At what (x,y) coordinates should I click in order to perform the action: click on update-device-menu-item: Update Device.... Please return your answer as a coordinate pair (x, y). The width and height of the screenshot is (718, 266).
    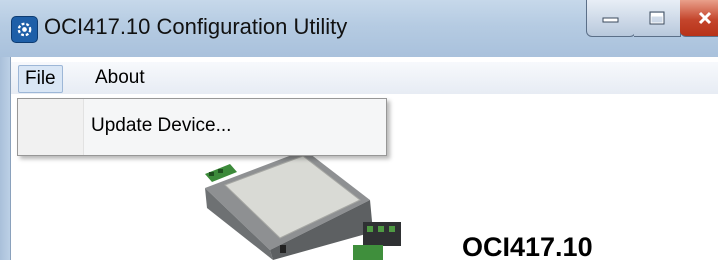
    Looking at the image, I should click on (161, 126).